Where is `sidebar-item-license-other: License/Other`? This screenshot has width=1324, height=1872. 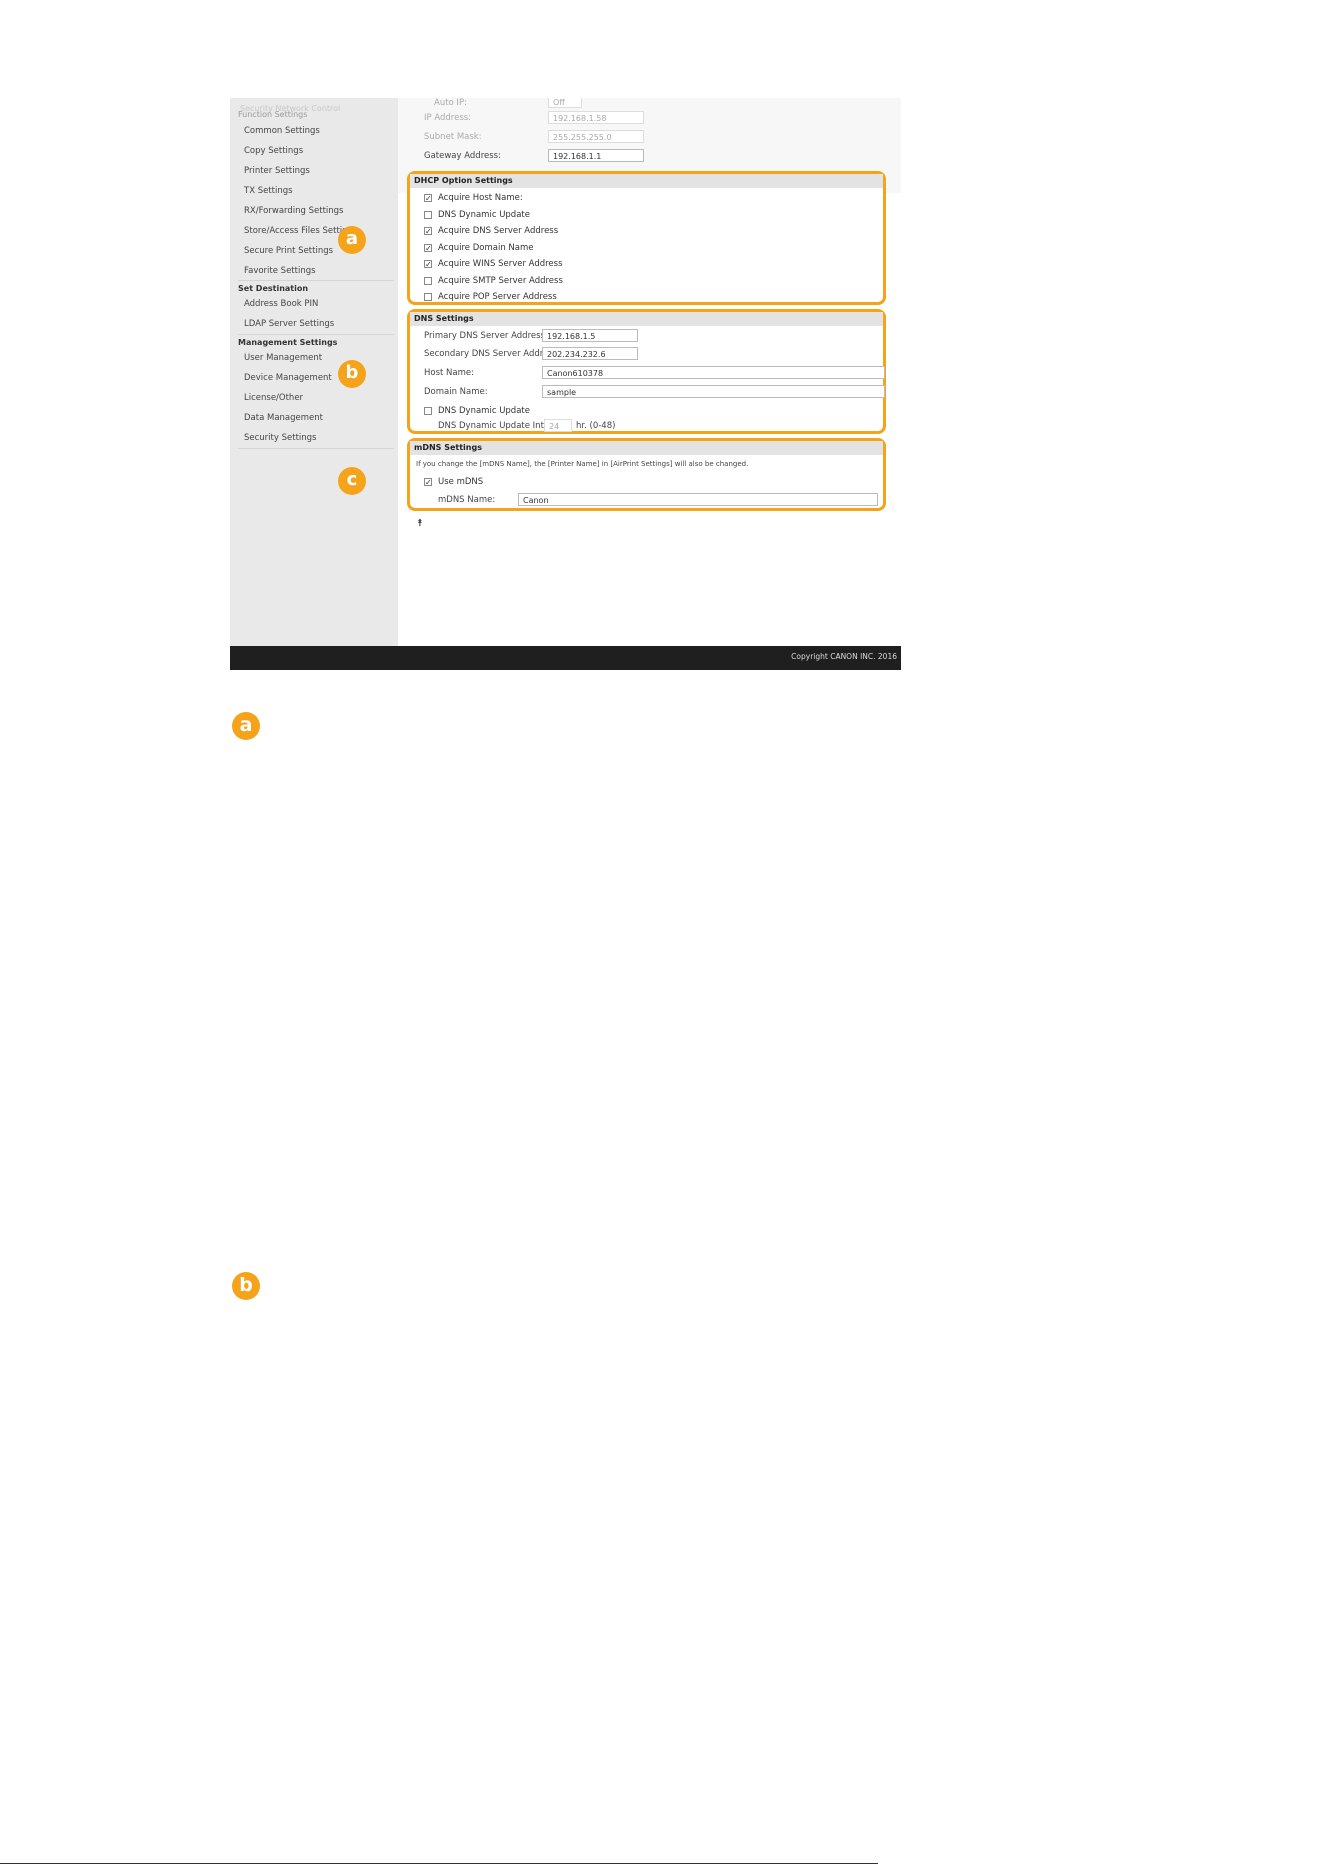
sidebar-item-license-other: License/Other is located at coordinates (319, 398).